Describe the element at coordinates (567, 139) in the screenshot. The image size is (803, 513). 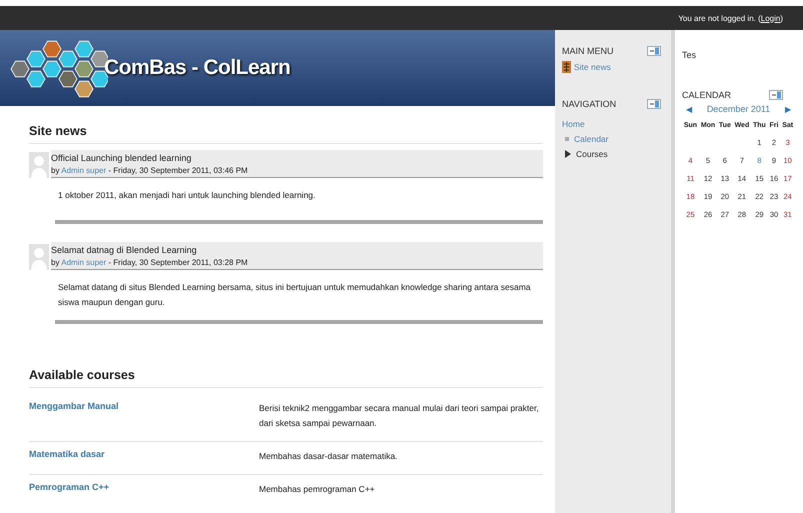
I see `bullet-icon` at that location.